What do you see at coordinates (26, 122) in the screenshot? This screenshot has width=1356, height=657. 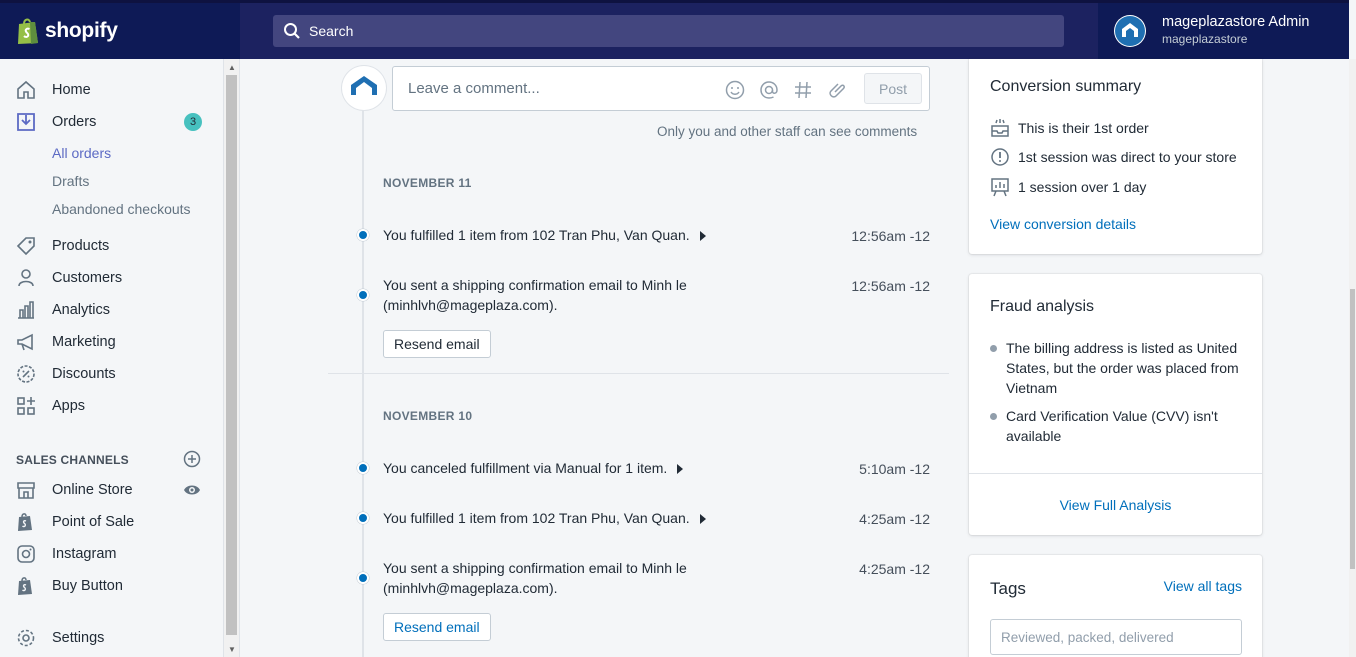 I see `orders-icon` at bounding box center [26, 122].